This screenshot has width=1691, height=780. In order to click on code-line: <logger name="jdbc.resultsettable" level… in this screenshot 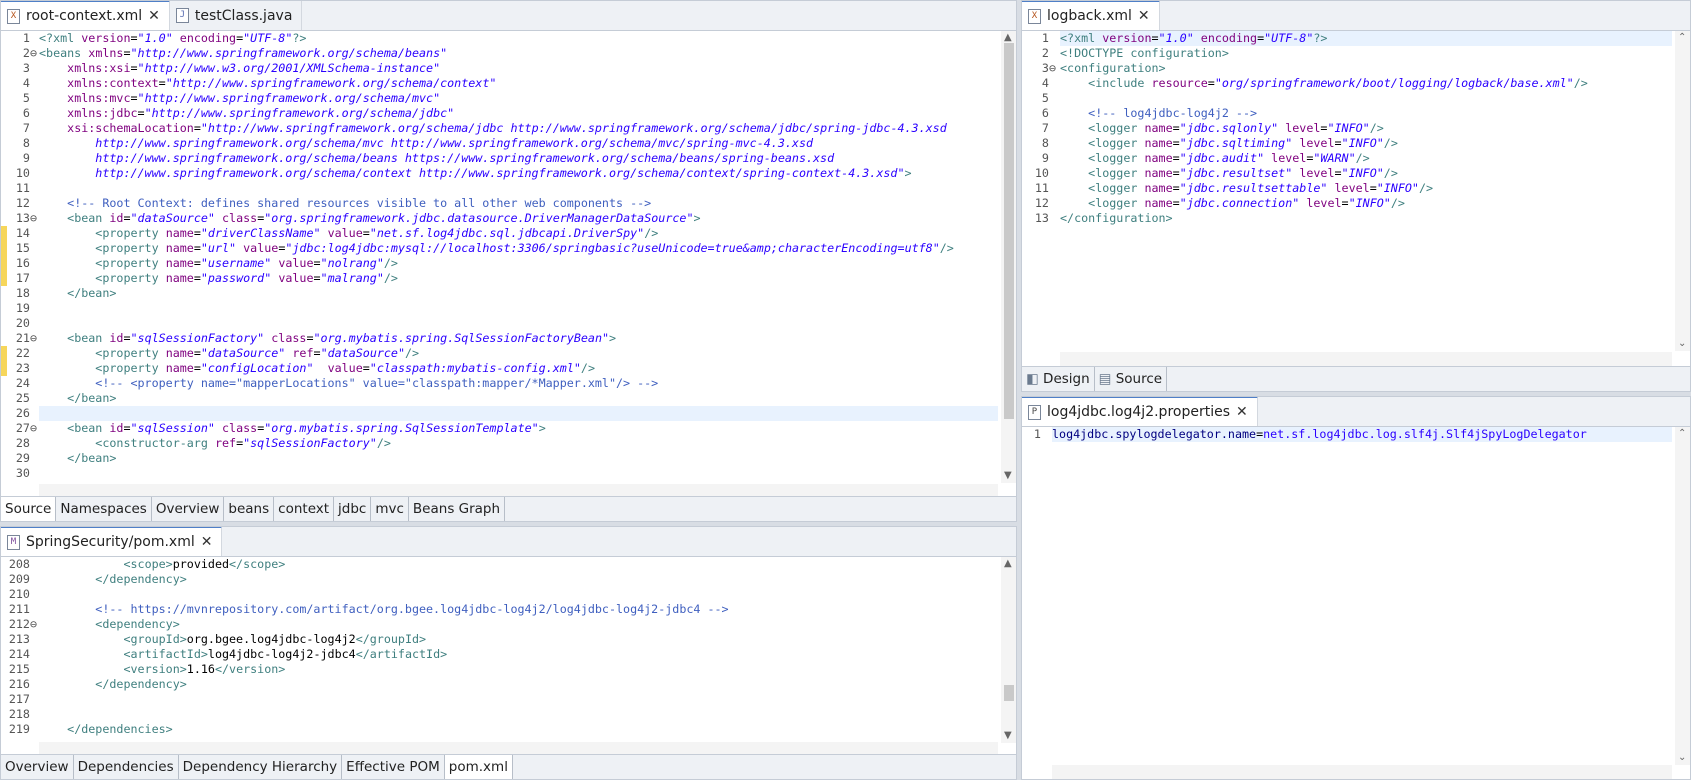, I will do `click(1366, 188)`.